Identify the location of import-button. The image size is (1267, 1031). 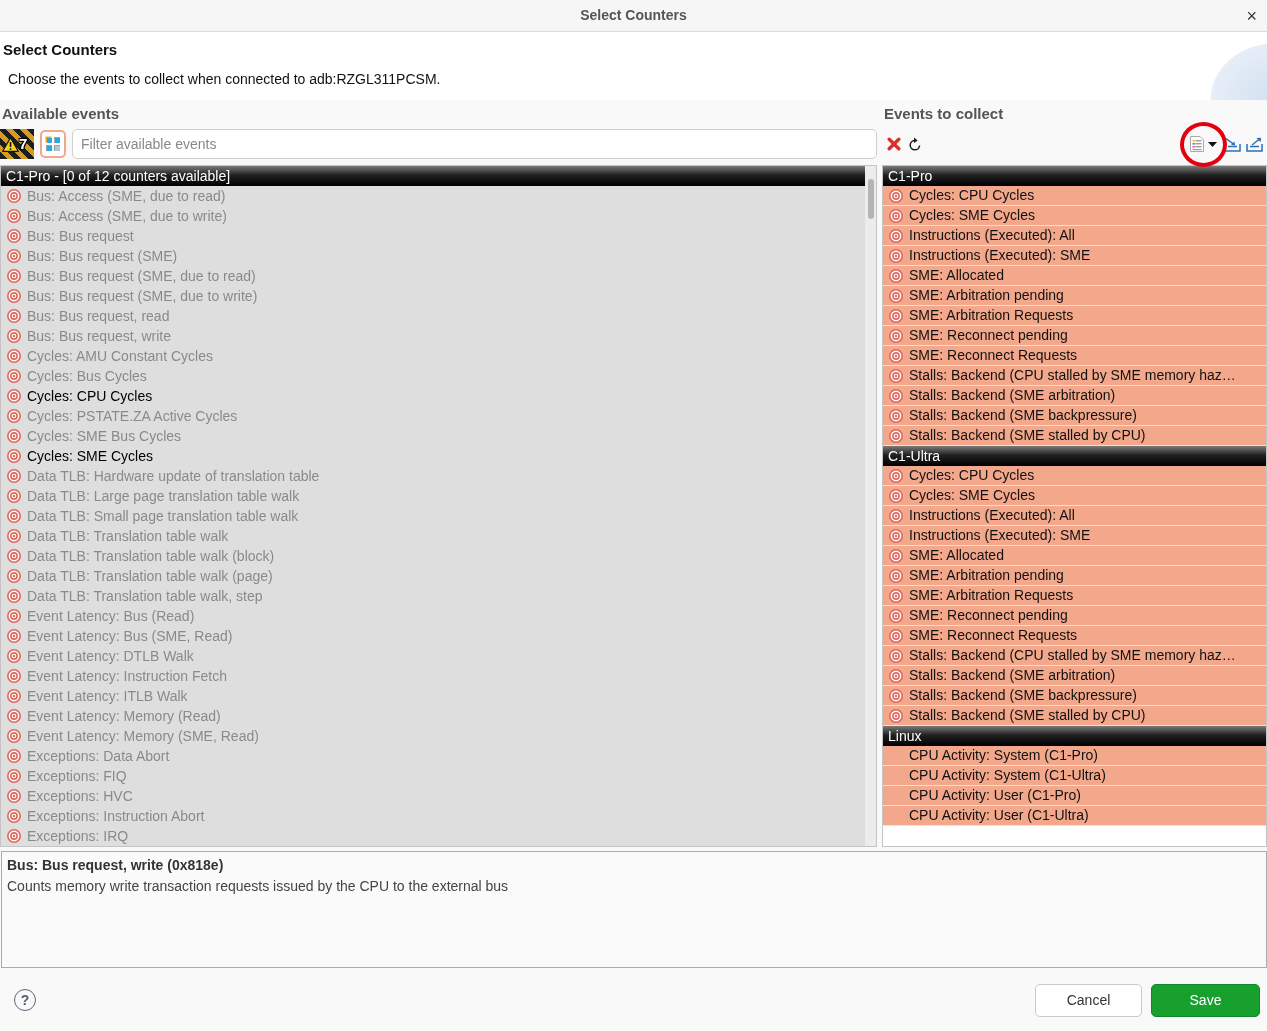
(1232, 144).